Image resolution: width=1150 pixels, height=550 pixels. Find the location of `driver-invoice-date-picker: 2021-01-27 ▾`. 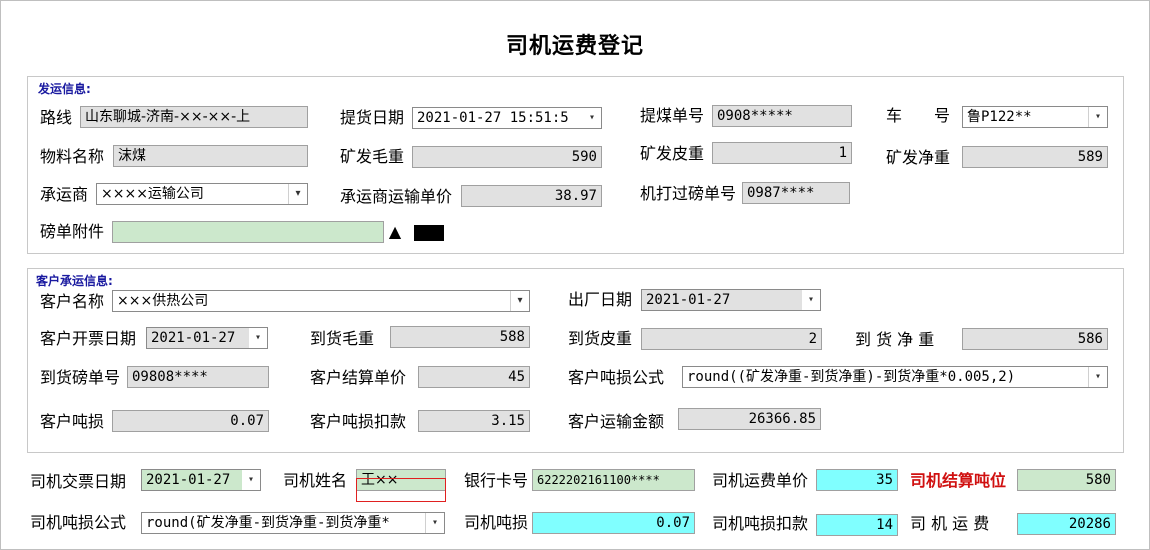

driver-invoice-date-picker: 2021-01-27 ▾ is located at coordinates (201, 480).